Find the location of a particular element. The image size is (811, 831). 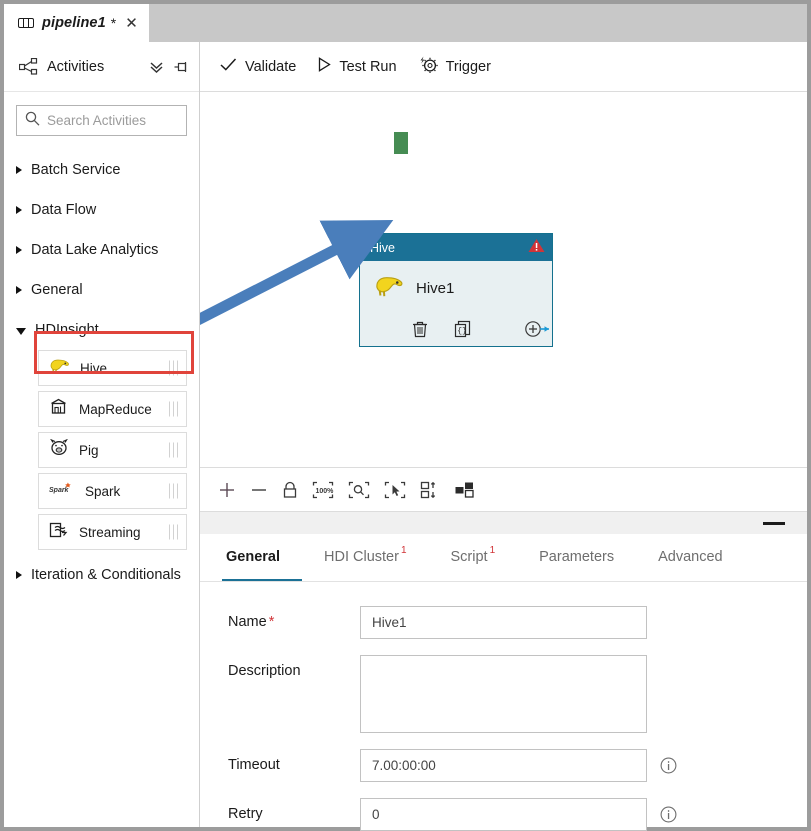

hive-elephant-icon is located at coordinates (59, 368).